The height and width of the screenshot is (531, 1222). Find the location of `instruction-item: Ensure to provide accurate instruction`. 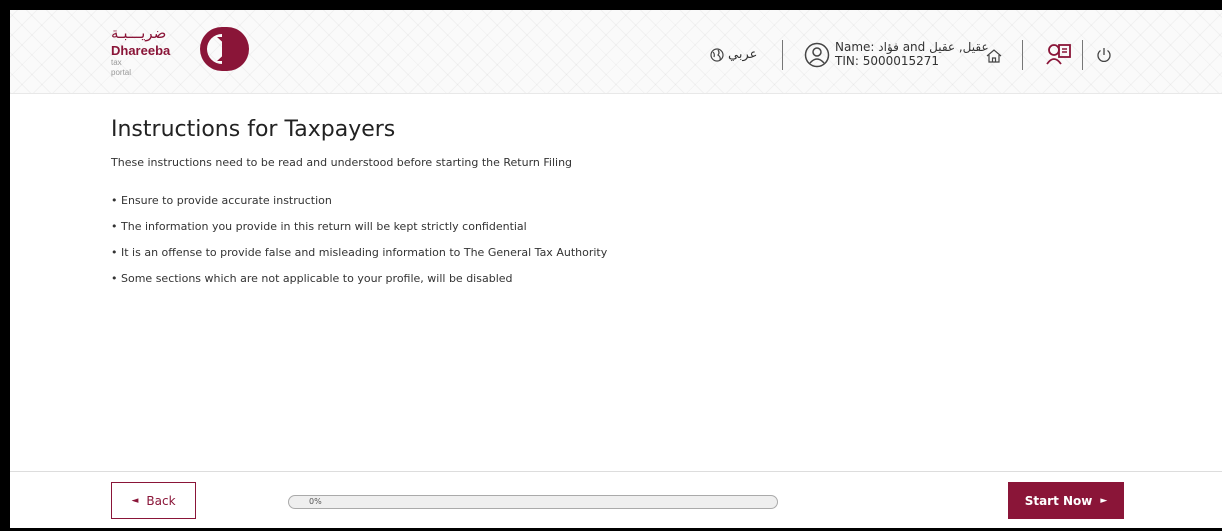

instruction-item: Ensure to provide accurate instruction is located at coordinates (359, 206).